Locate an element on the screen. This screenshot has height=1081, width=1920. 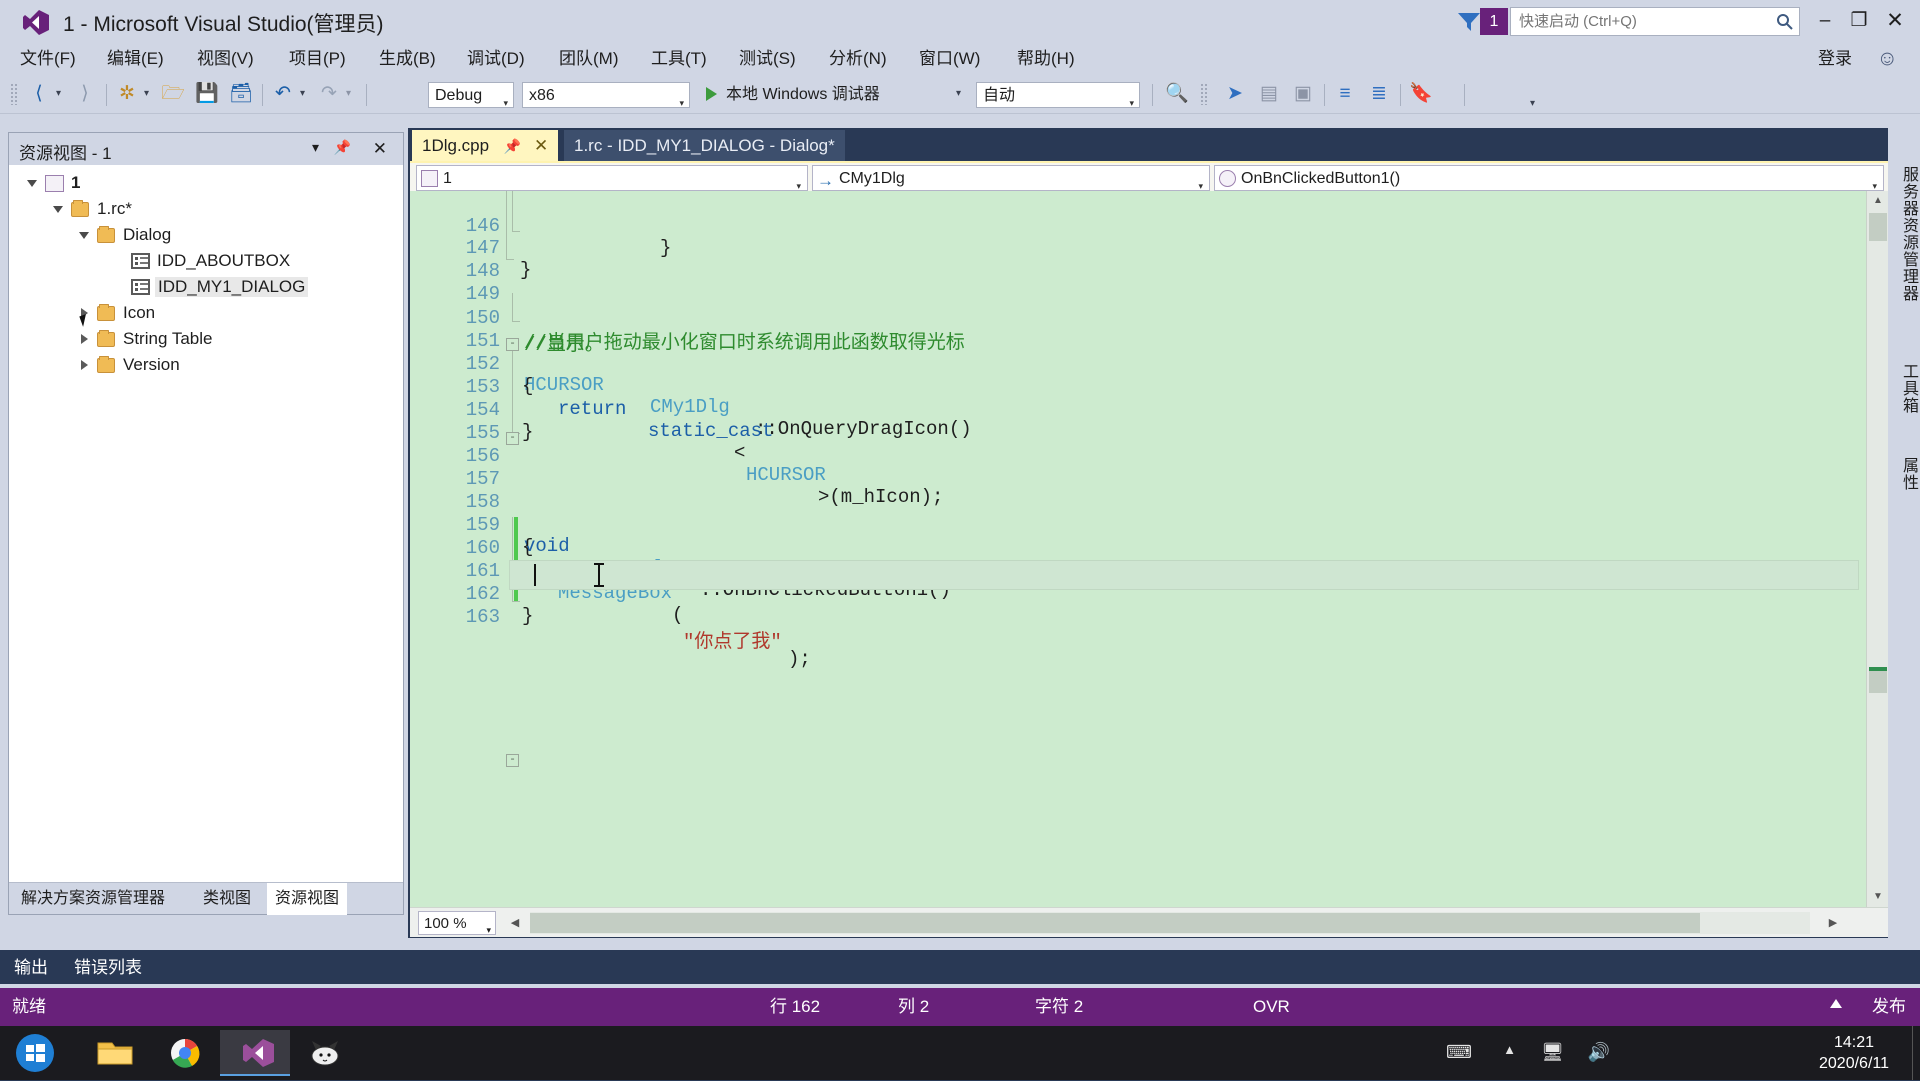
comment-icon: ▤ is located at coordinates (1269, 94).